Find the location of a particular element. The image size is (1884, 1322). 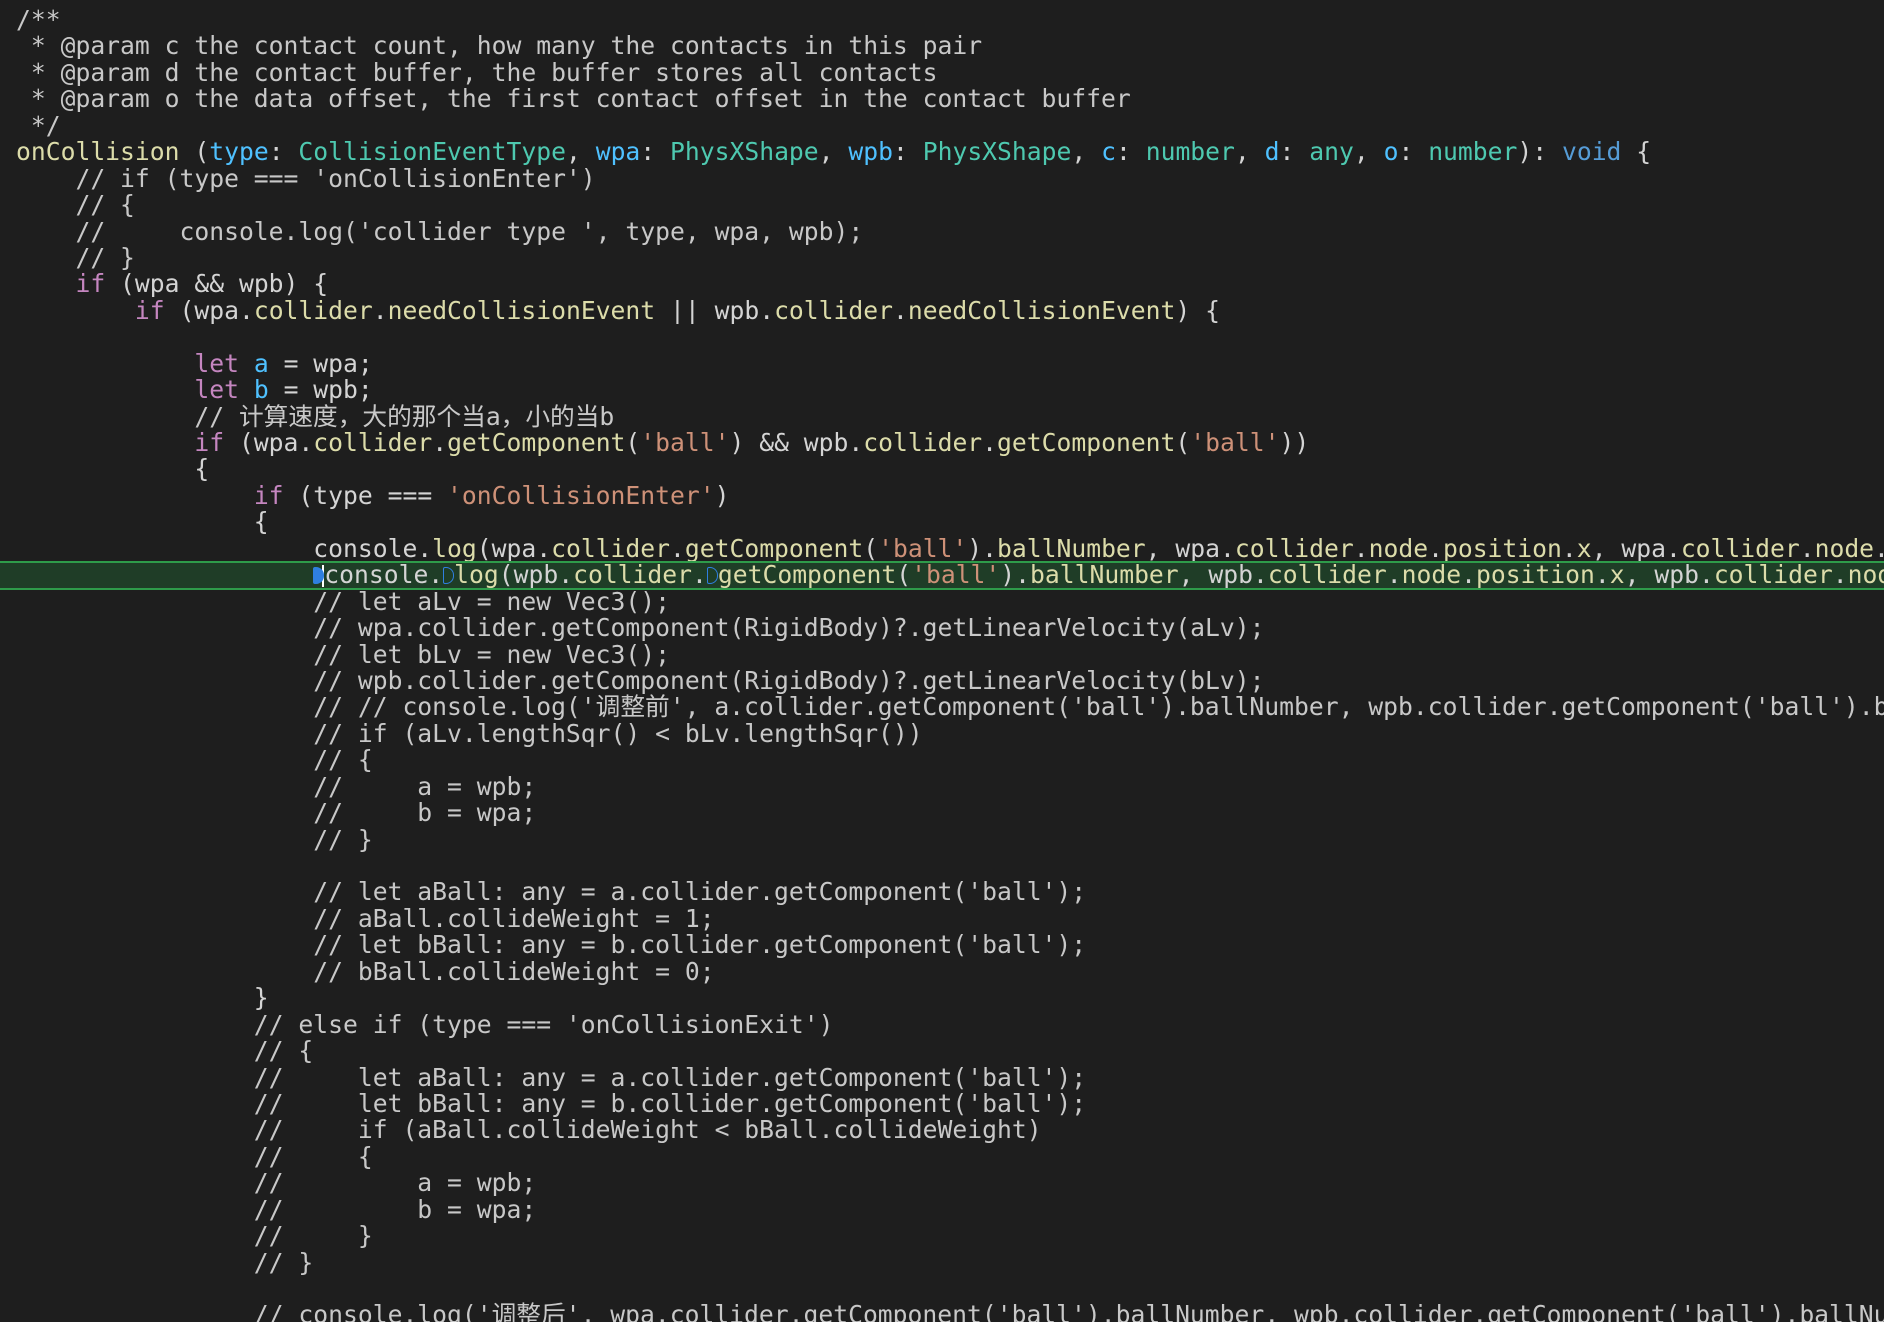

code-token: wpa is located at coordinates (618, 152).